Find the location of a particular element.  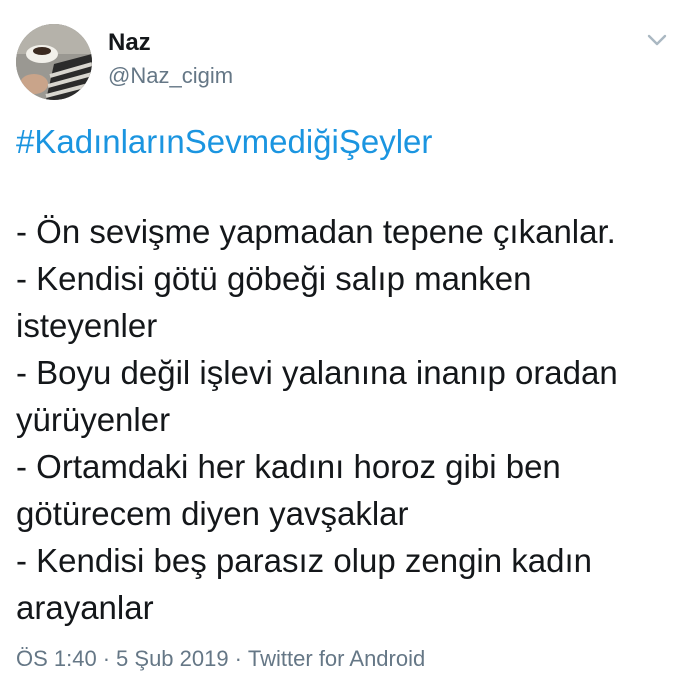

avatar-image is located at coordinates (54, 62).